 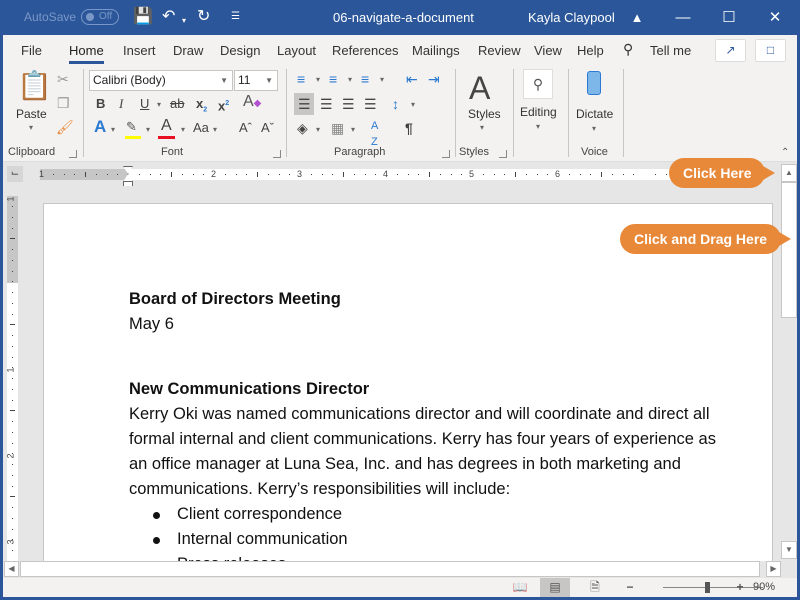 What do you see at coordinates (594, 114) in the screenshot?
I see `dictate-button: Dictate` at bounding box center [594, 114].